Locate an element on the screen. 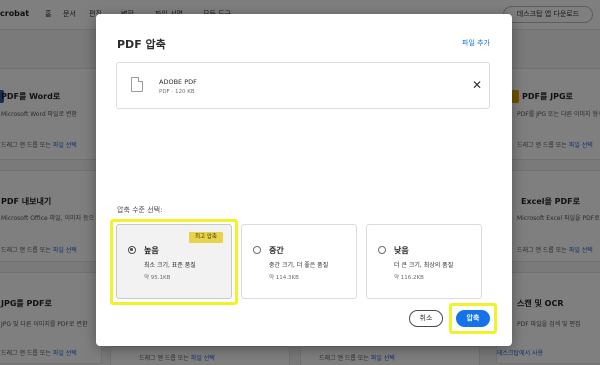  compression-level-label: 압축 수준 선택: is located at coordinates (140, 210).